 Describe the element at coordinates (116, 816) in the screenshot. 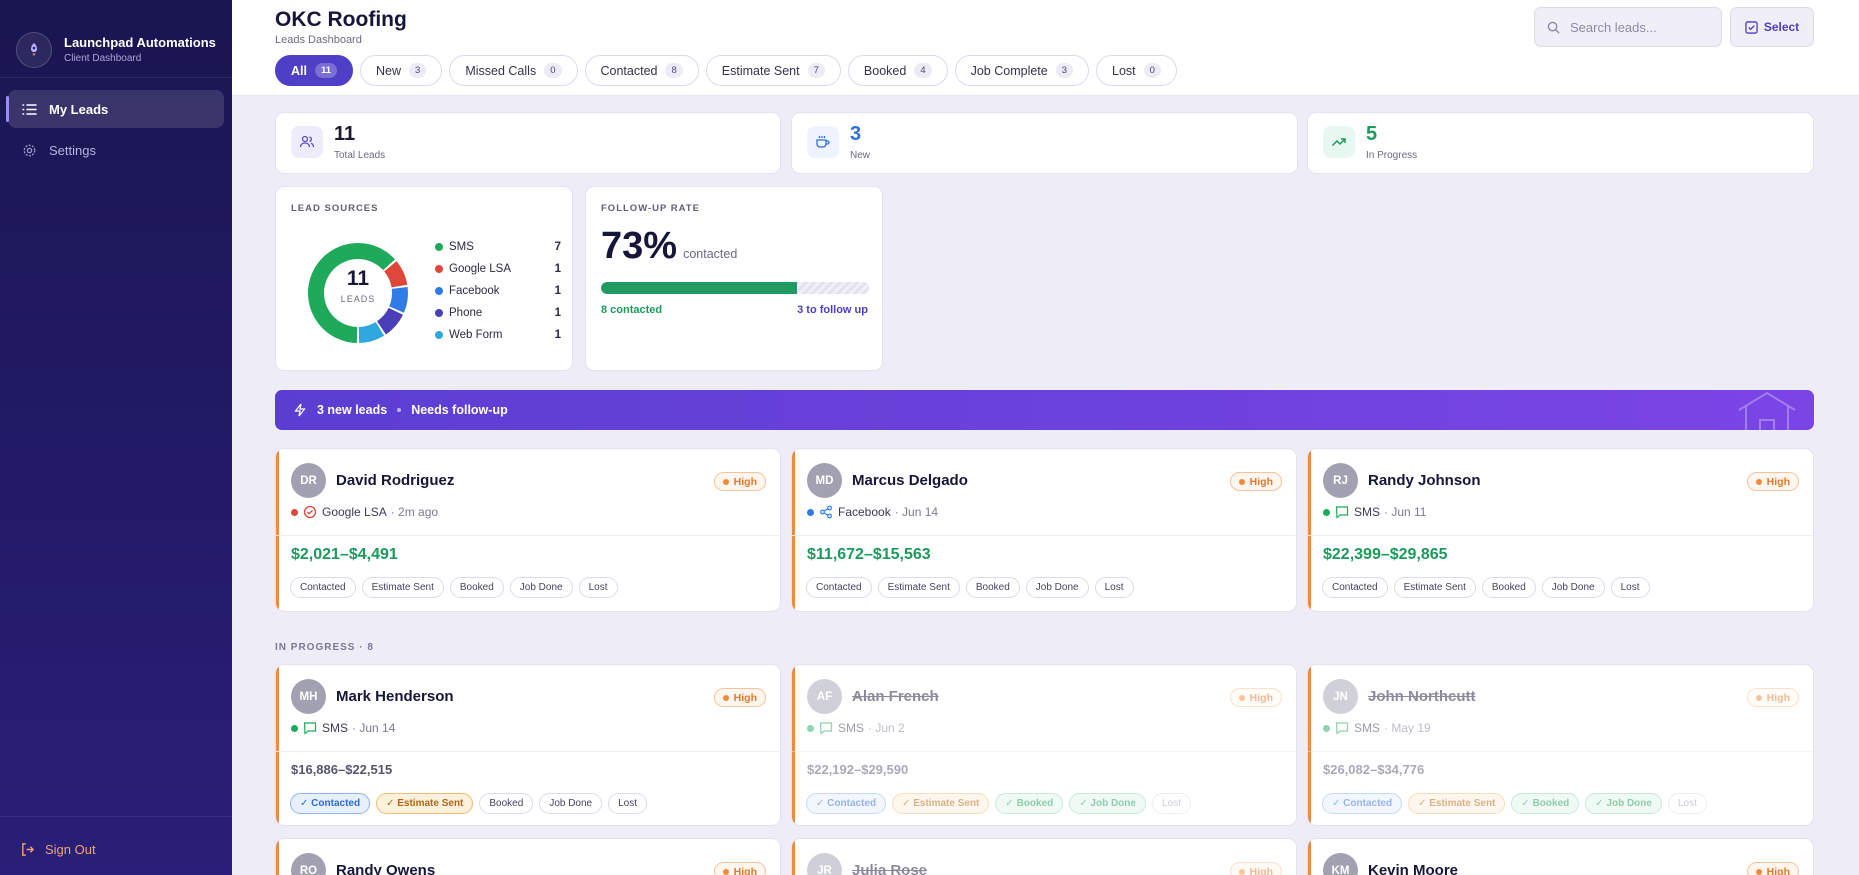

I see `sidebar-divider` at that location.